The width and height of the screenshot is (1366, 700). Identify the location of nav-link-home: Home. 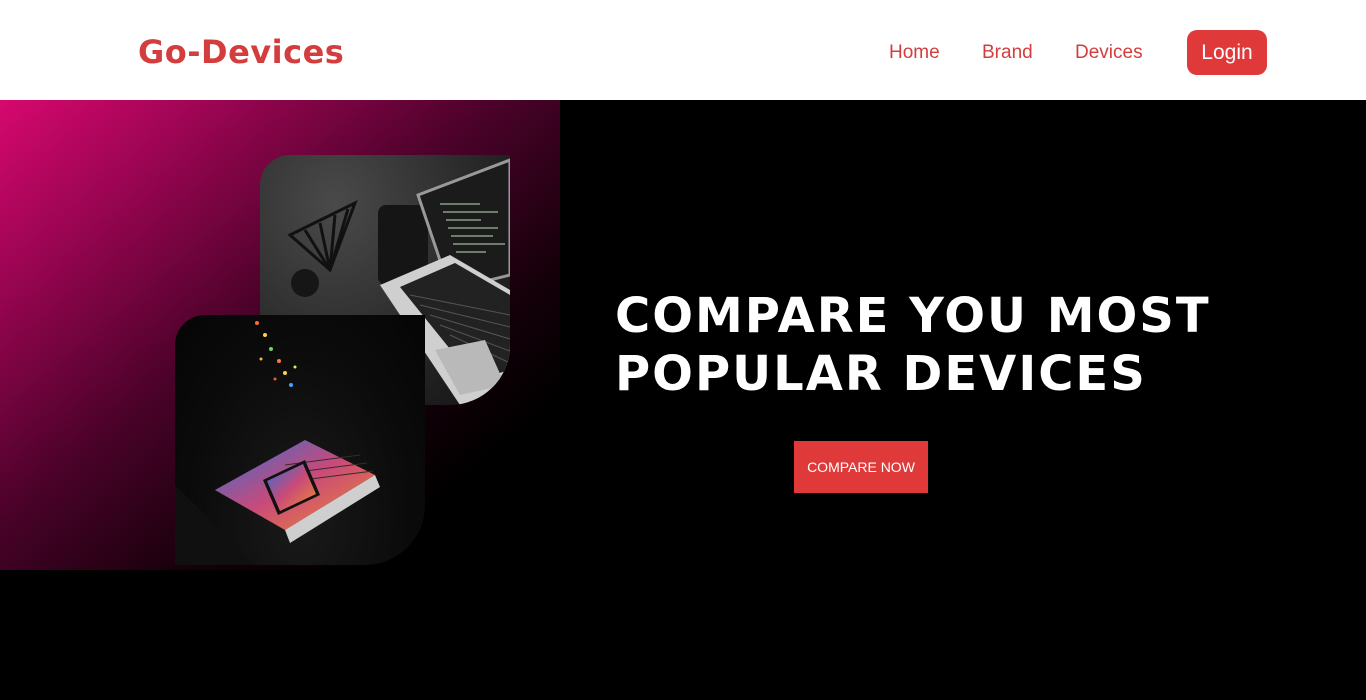
(914, 53).